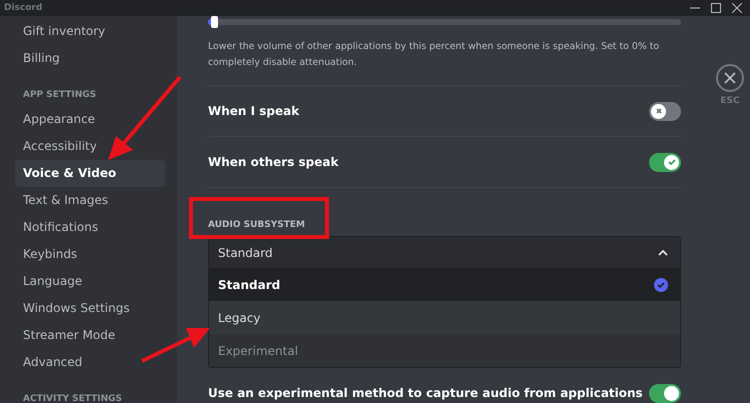 The height and width of the screenshot is (403, 750). Describe the element at coordinates (434, 55) in the screenshot. I see `description-text: Lower the volume of other applications by this percent when someone is speaking. Set to 0% to completely disable attenuation.` at that location.